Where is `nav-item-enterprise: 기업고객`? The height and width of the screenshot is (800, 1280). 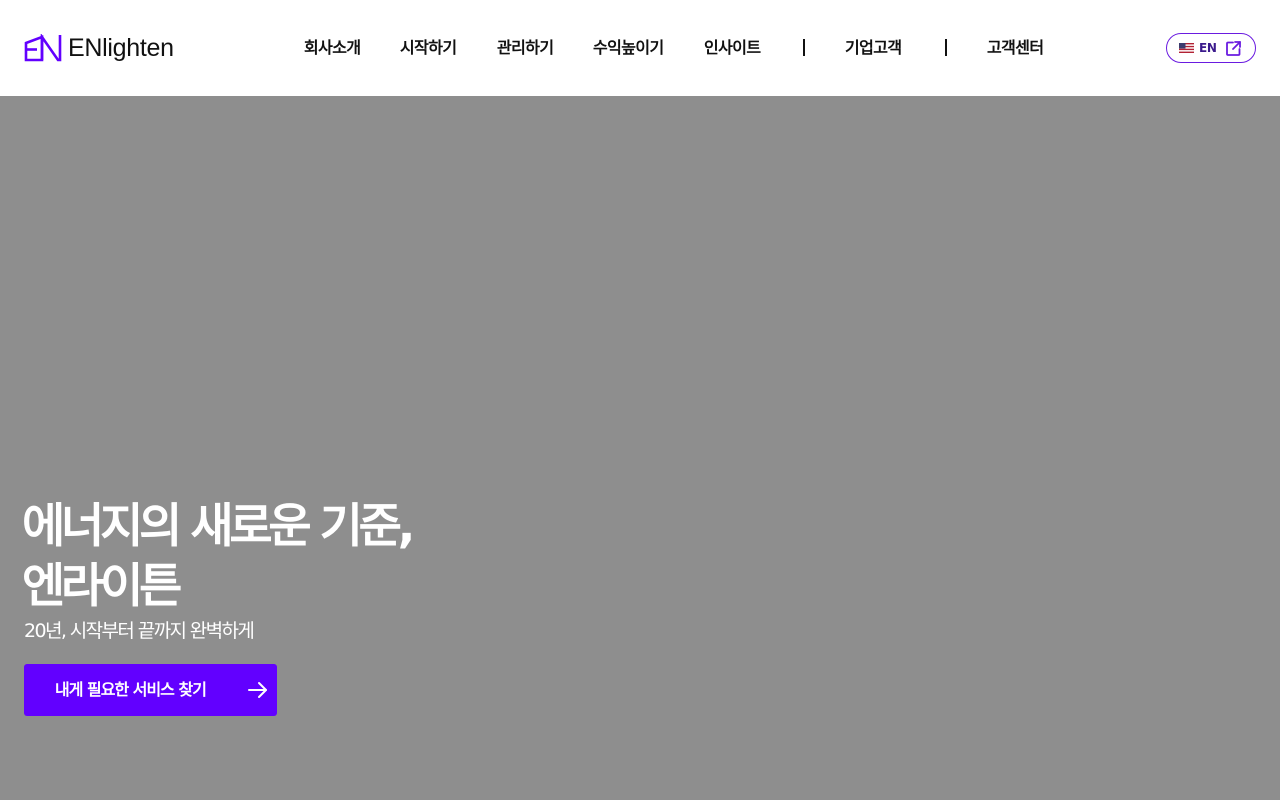 nav-item-enterprise: 기업고객 is located at coordinates (873, 48).